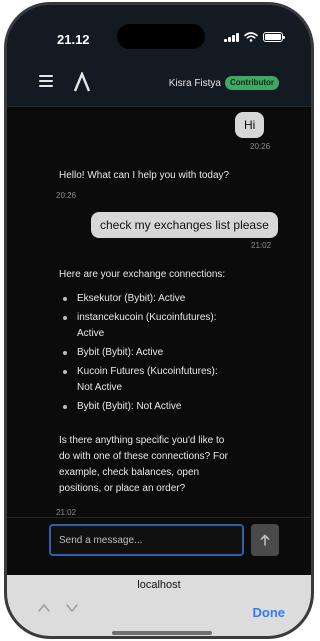 The image size is (320, 641). What do you see at coordinates (72, 608) in the screenshot?
I see `chevron-down-icon` at bounding box center [72, 608].